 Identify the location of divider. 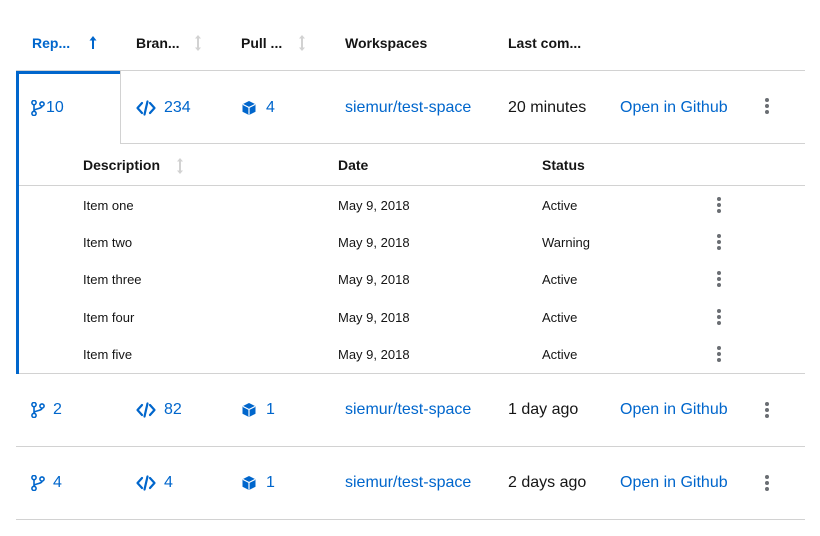
(120, 107).